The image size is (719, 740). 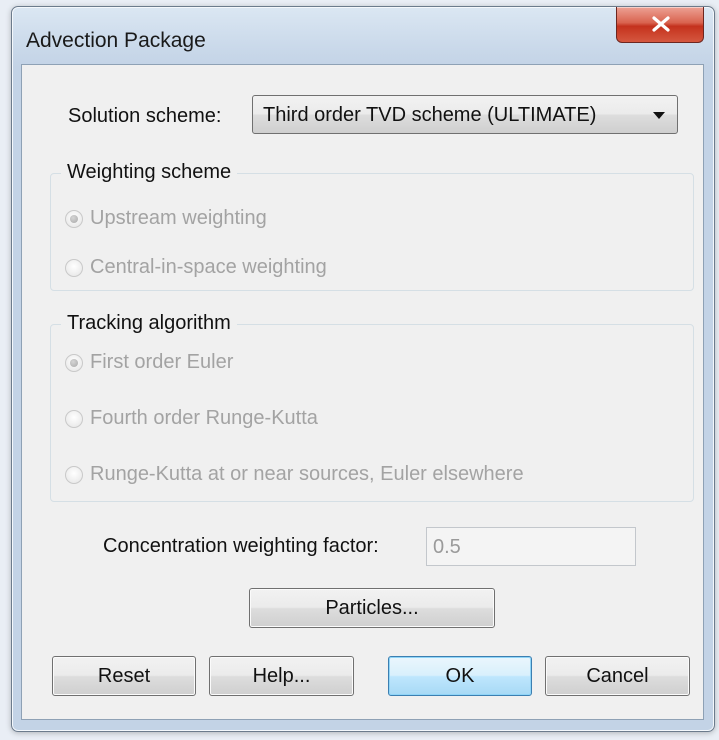 What do you see at coordinates (617, 676) in the screenshot?
I see `cancel-button: Cancel` at bounding box center [617, 676].